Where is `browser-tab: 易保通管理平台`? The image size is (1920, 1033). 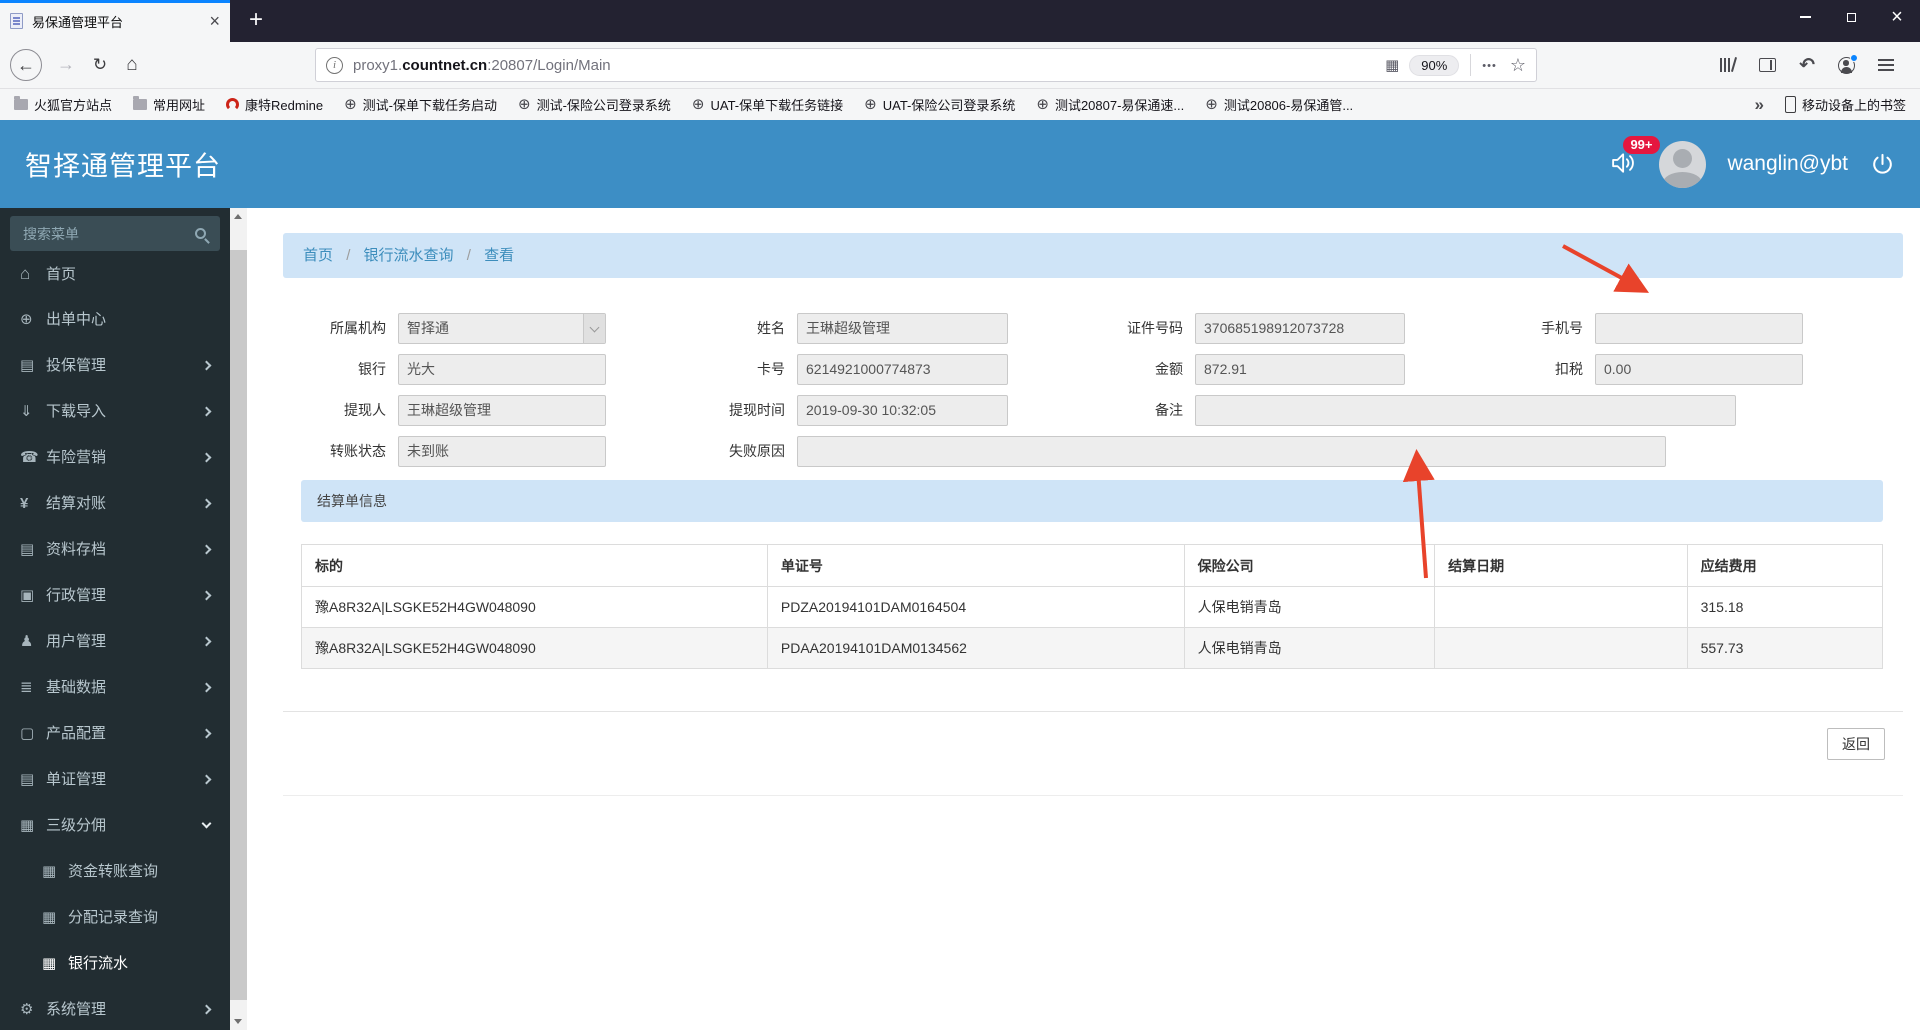 browser-tab: 易保通管理平台 is located at coordinates (115, 21).